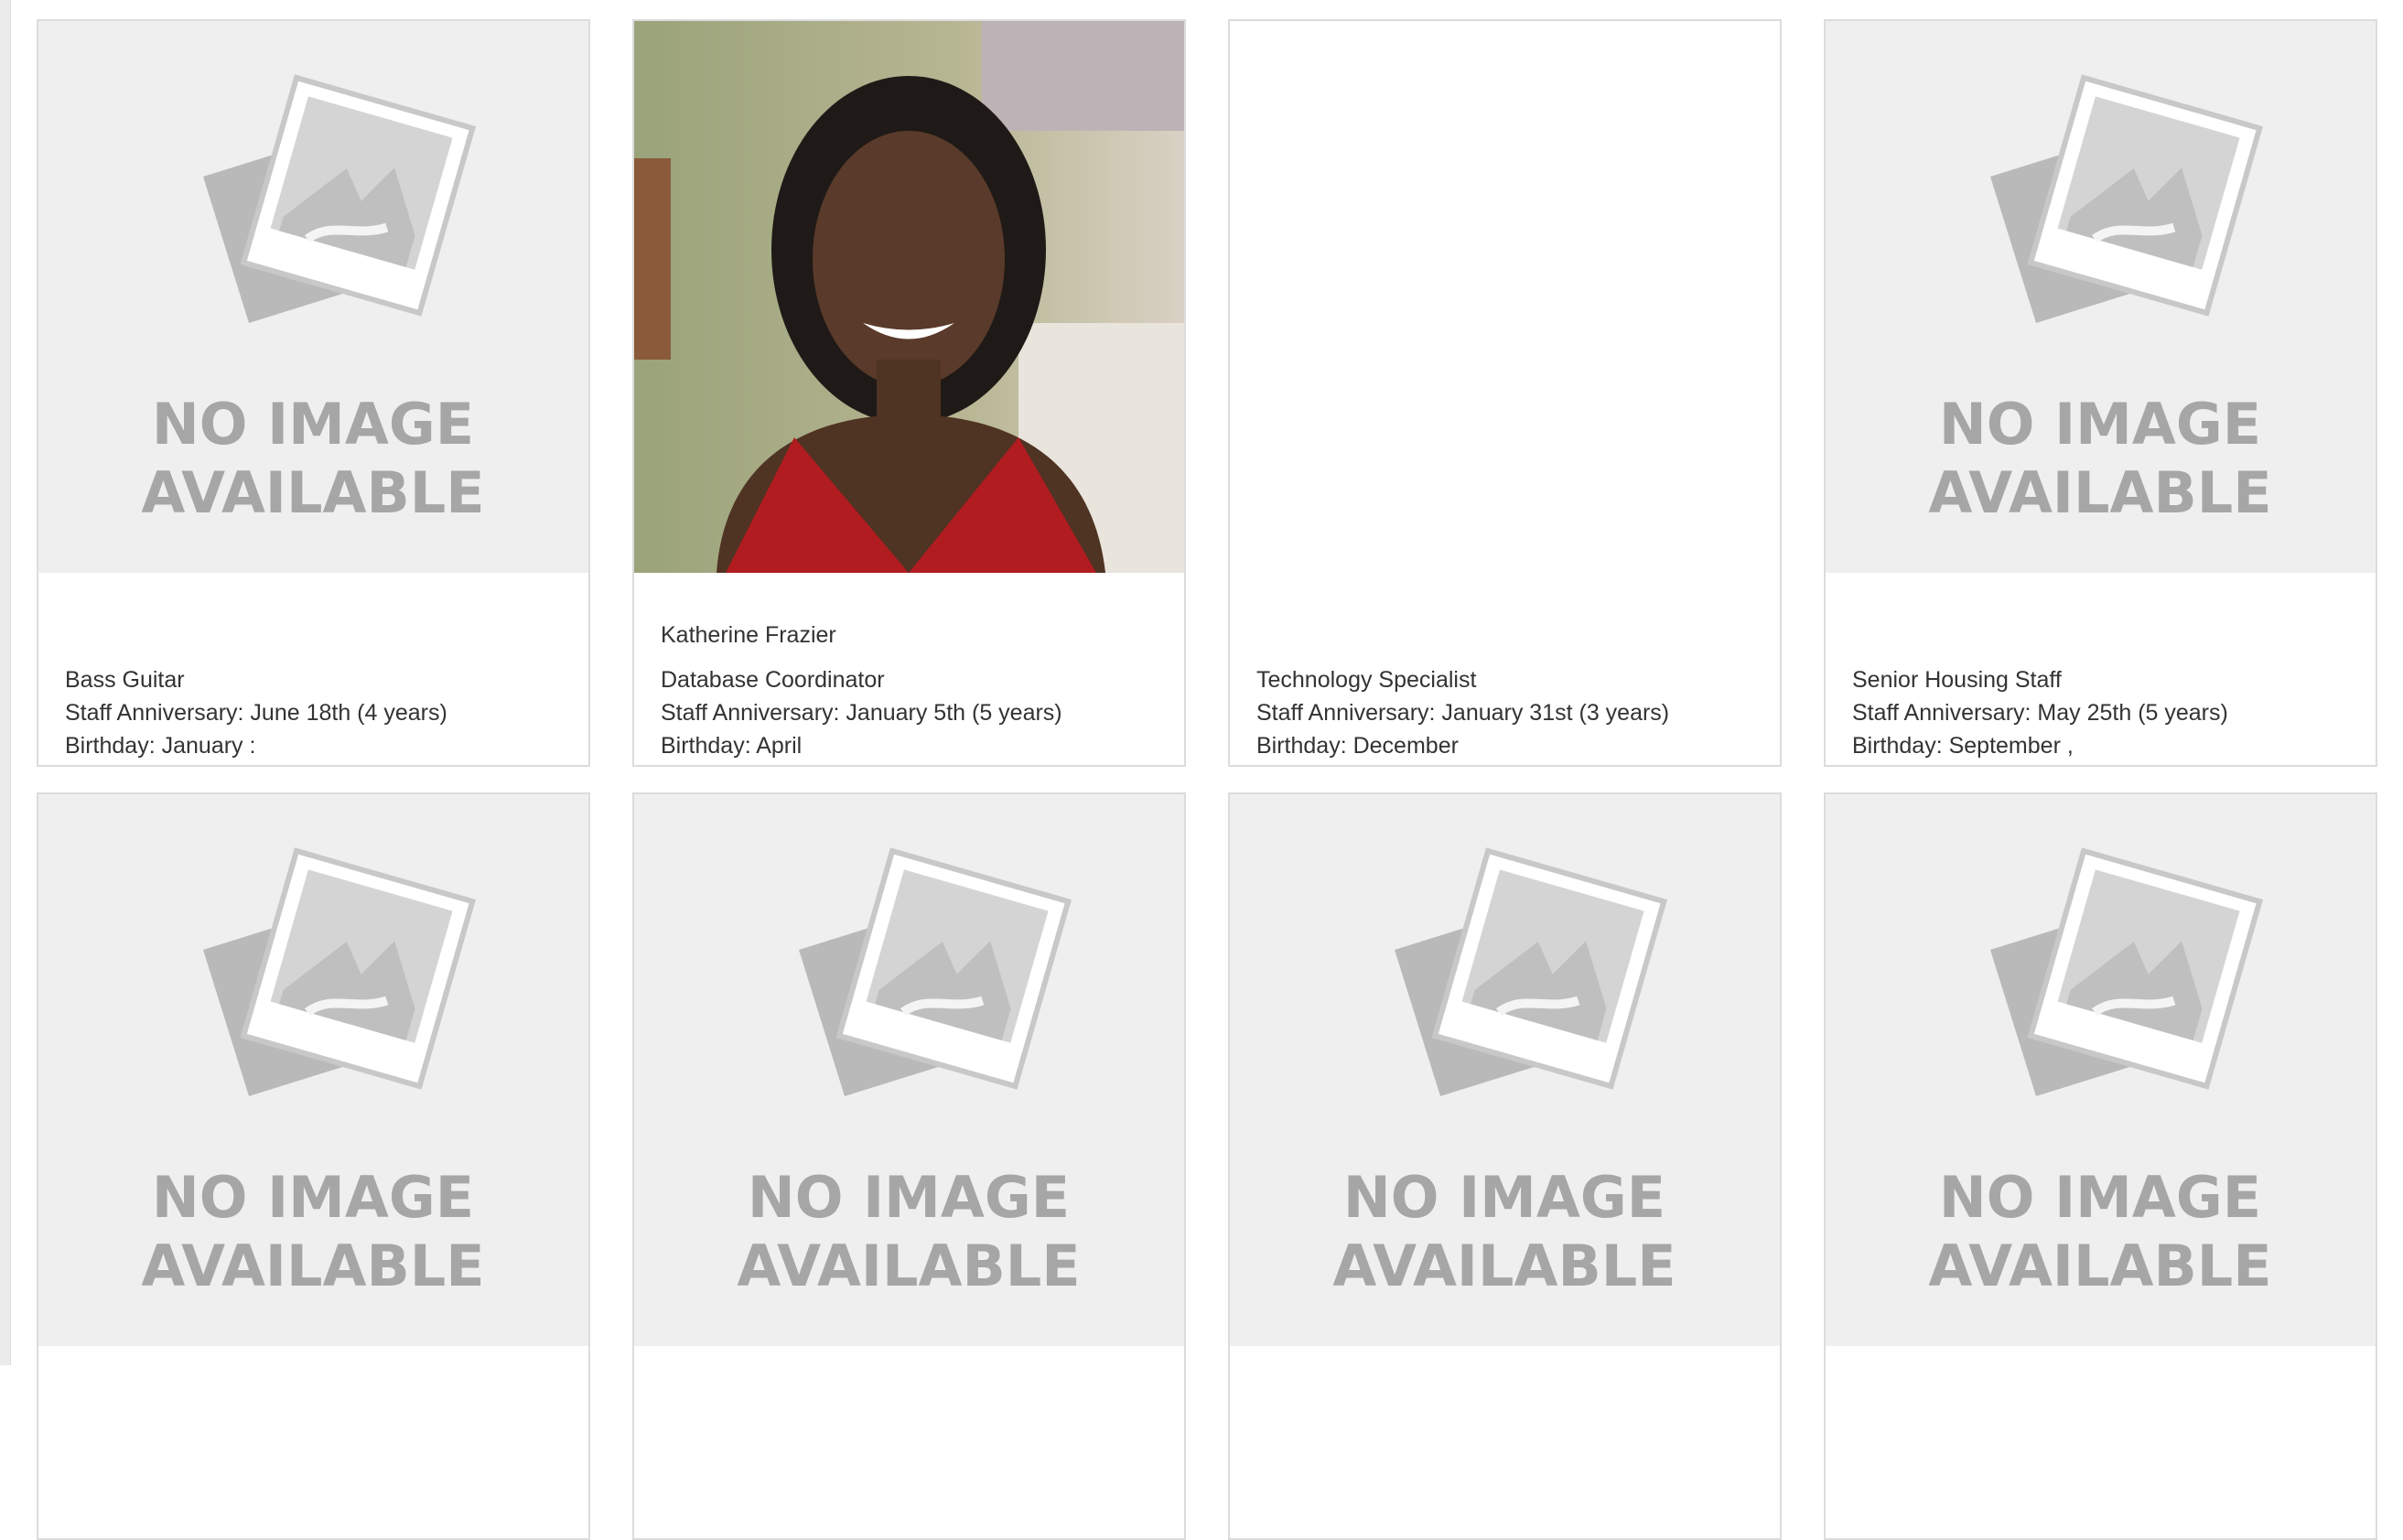 Image resolution: width=2403 pixels, height=1540 pixels. Describe the element at coordinates (732, 746) in the screenshot. I see `staff-birthday: Birthday: April` at that location.